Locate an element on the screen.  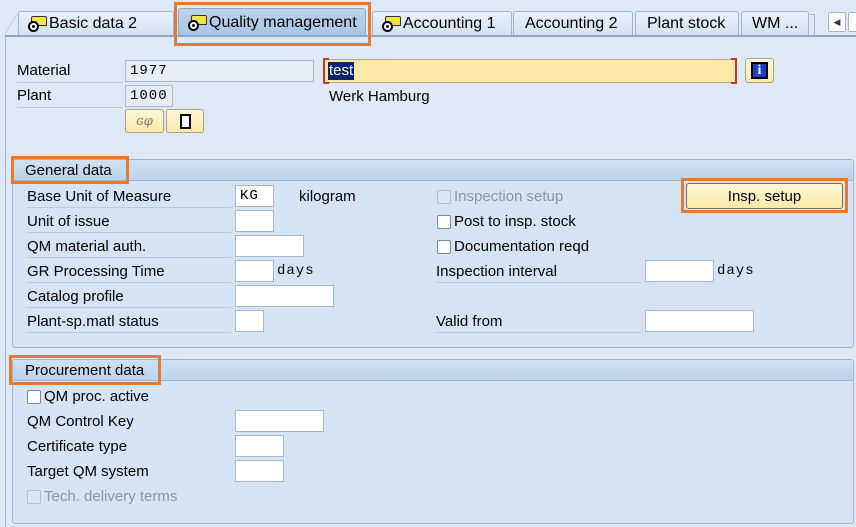
documentation-reqd-label: Documentation reqd is located at coordinates (522, 246).